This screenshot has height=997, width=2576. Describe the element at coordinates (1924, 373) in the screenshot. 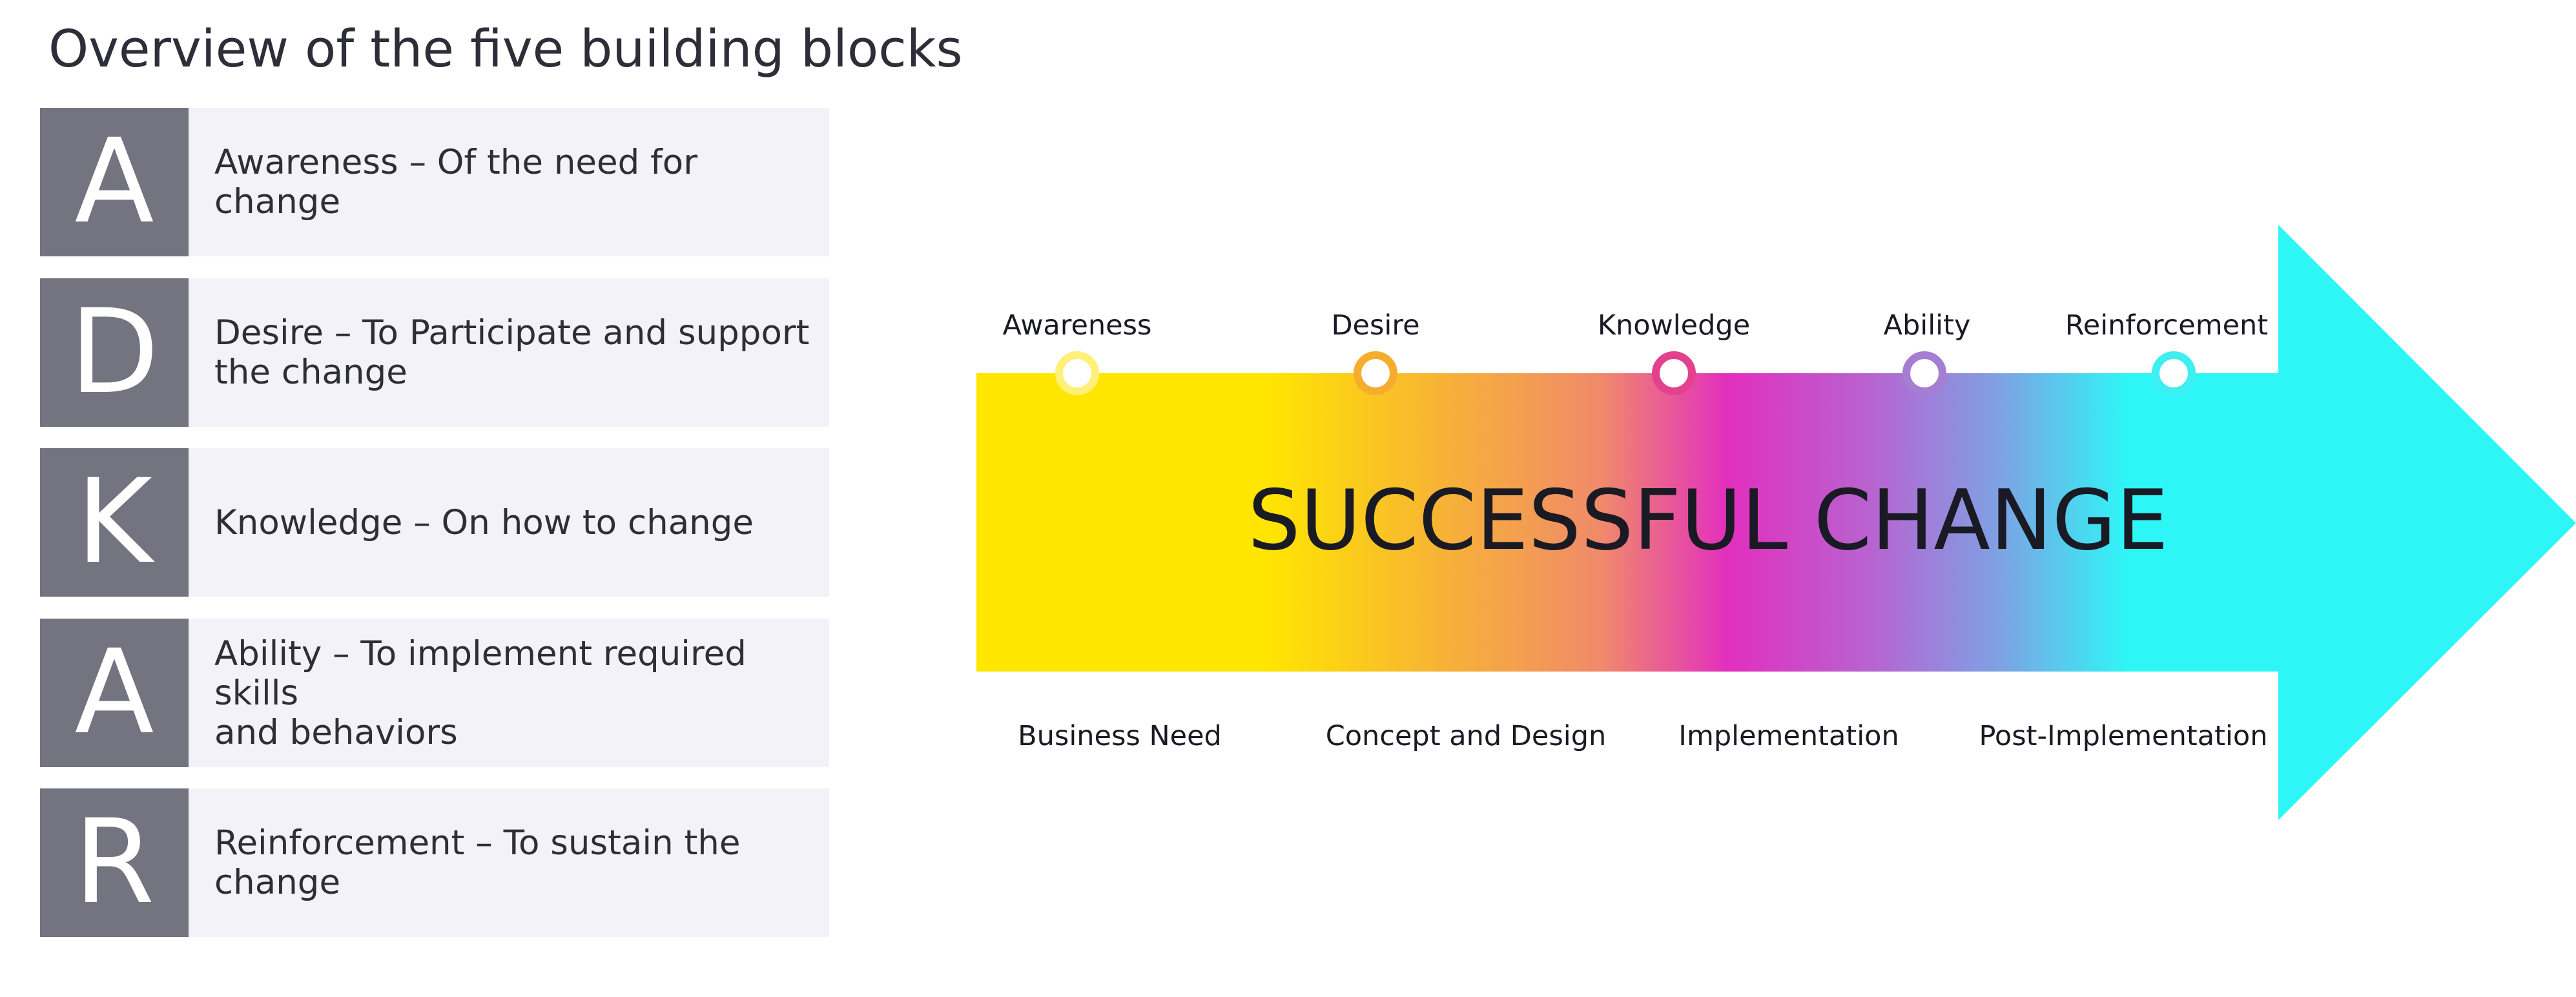

I see `stage-marker-ability` at that location.